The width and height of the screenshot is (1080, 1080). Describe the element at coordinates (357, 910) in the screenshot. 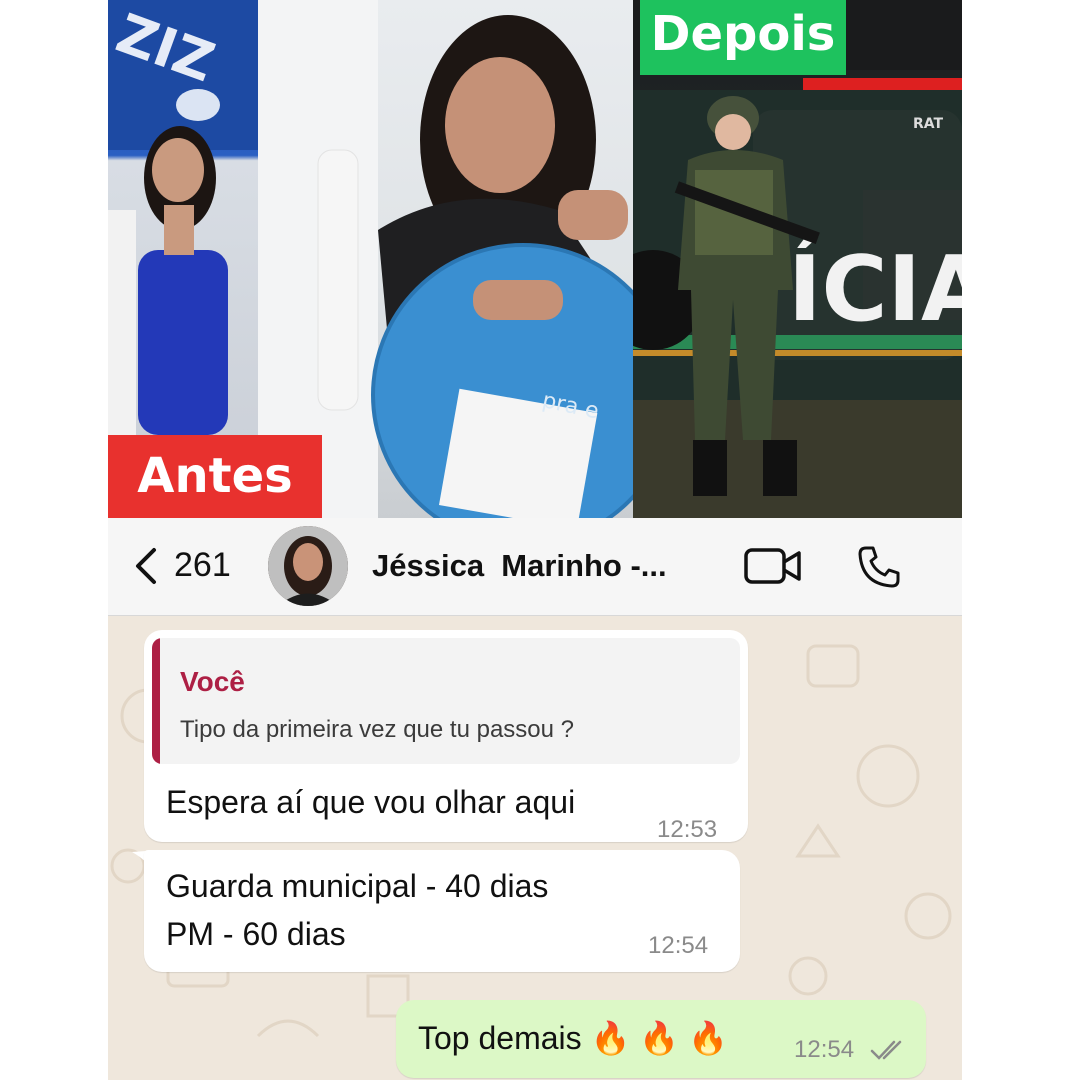

I see `message-text: Guarda municipal - 40 dias PM - 60 dias` at that location.